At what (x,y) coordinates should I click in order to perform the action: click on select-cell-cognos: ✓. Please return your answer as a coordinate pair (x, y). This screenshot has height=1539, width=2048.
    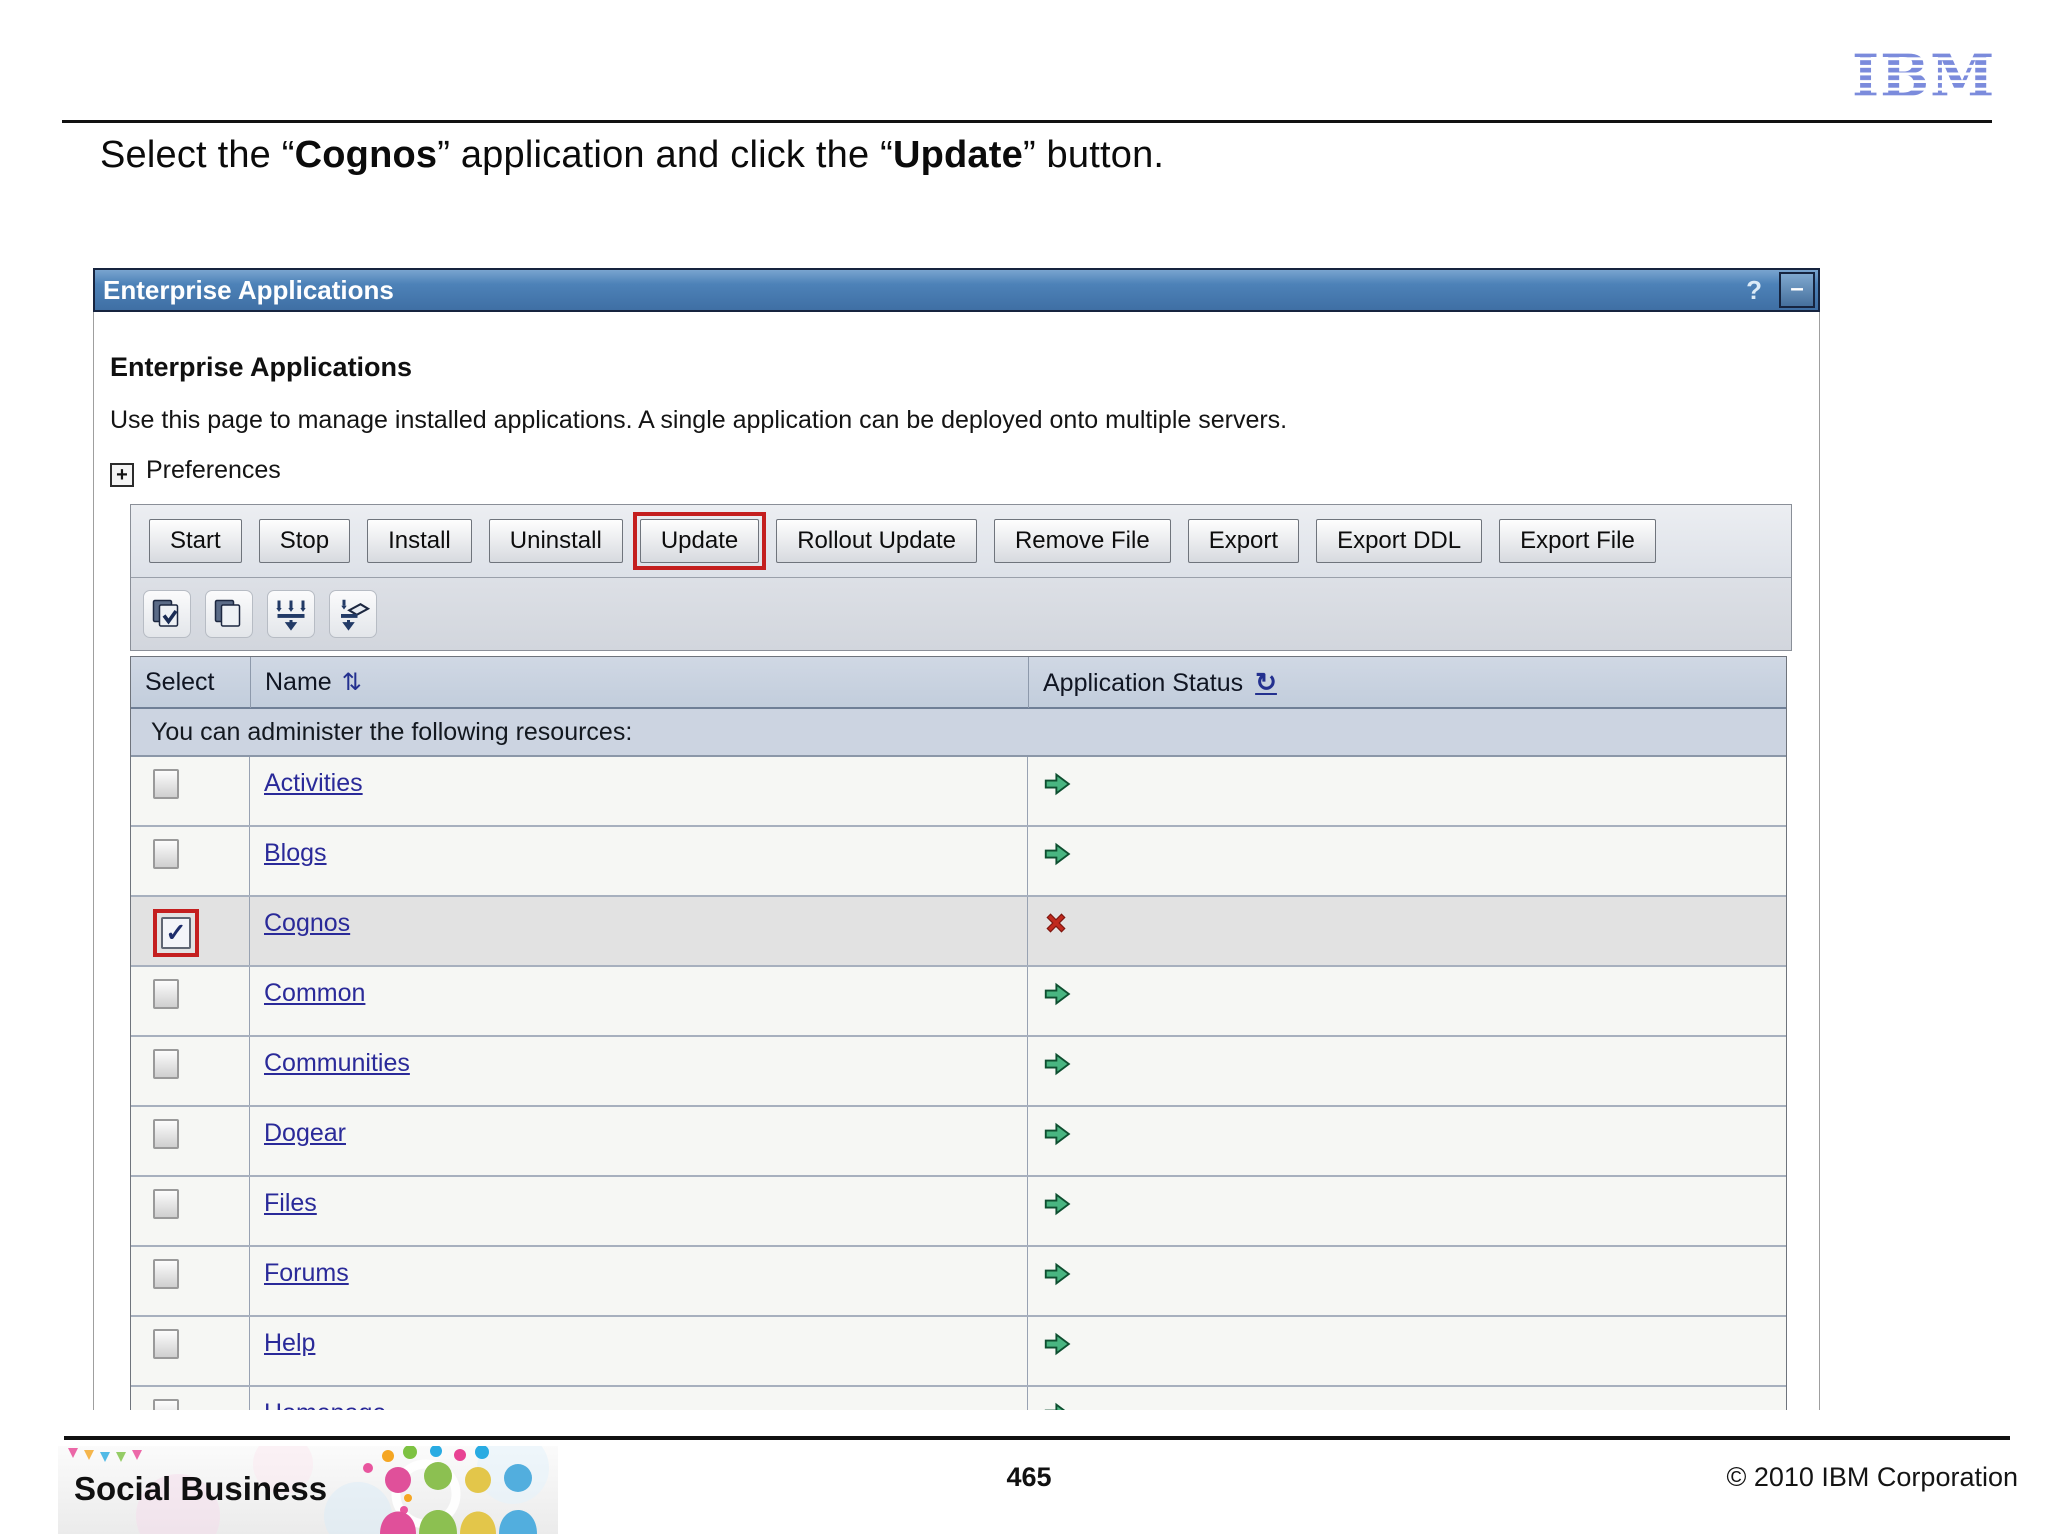
    Looking at the image, I should click on (190, 931).